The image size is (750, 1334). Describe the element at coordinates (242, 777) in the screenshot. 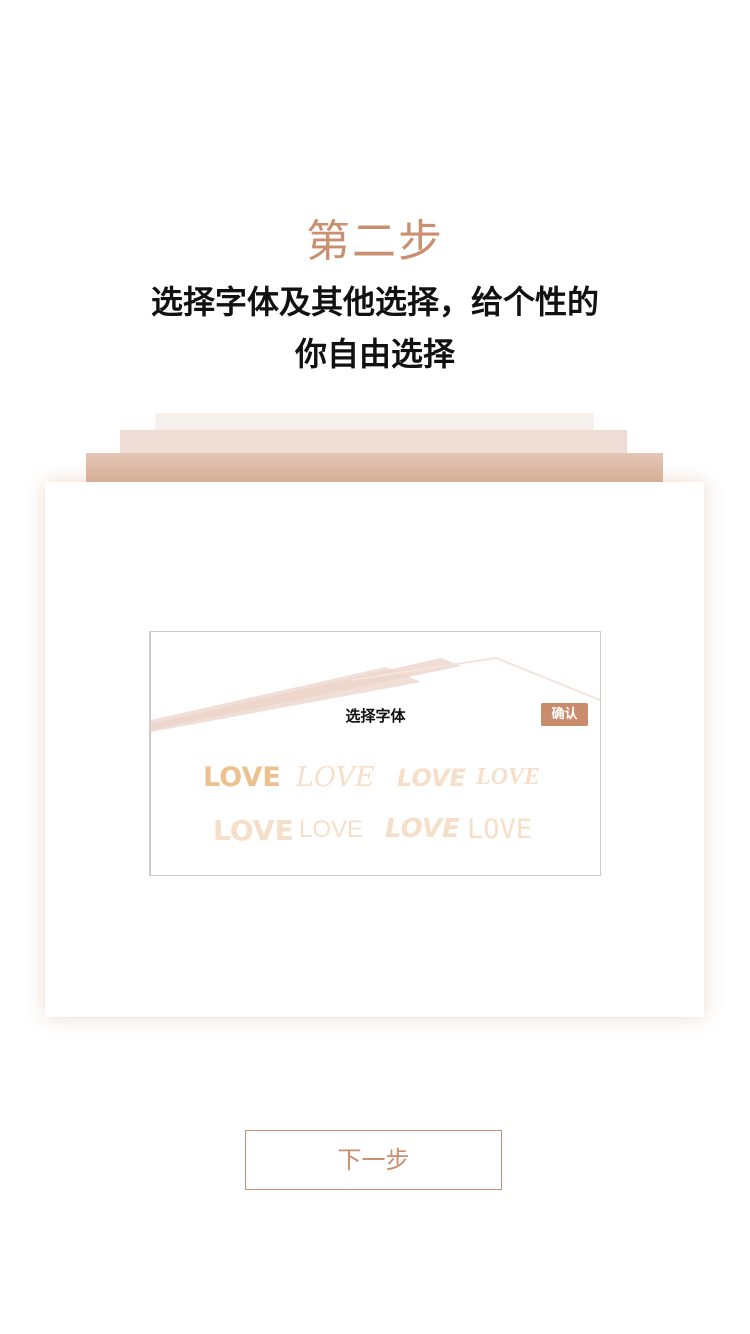

I see `font-sample-1: LOVE` at that location.